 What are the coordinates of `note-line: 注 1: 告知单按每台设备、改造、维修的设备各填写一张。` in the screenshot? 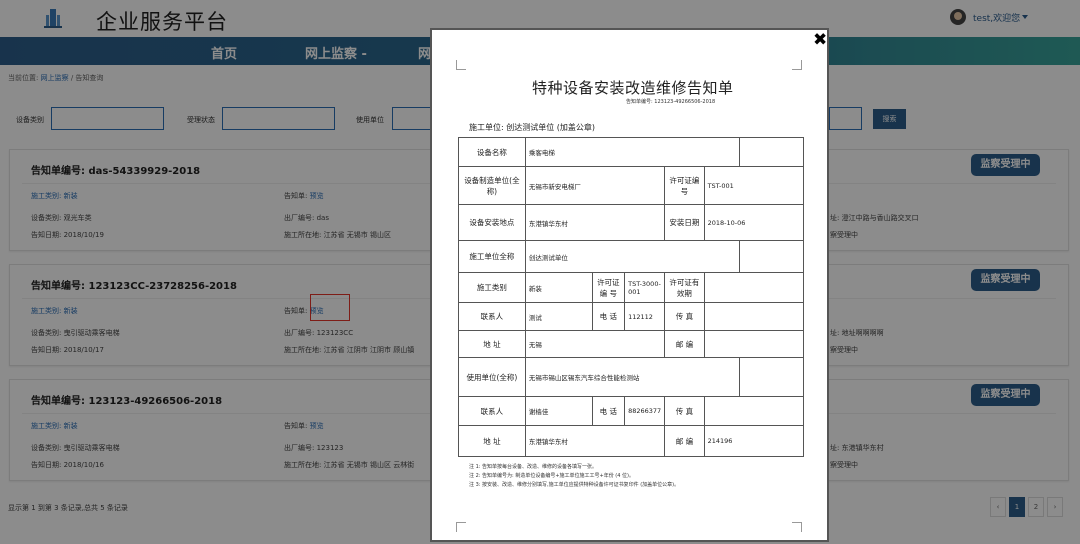 It's located at (533, 467).